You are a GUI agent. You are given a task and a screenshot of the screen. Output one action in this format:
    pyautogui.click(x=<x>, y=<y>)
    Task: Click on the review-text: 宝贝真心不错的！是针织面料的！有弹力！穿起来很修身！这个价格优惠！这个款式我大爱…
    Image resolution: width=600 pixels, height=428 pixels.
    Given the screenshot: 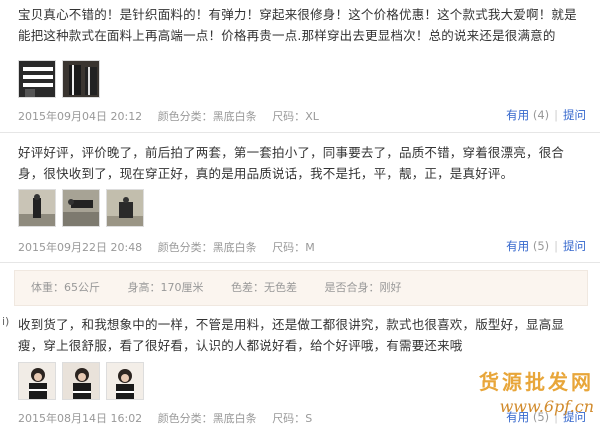 What is the action you would take?
    pyautogui.click(x=297, y=25)
    